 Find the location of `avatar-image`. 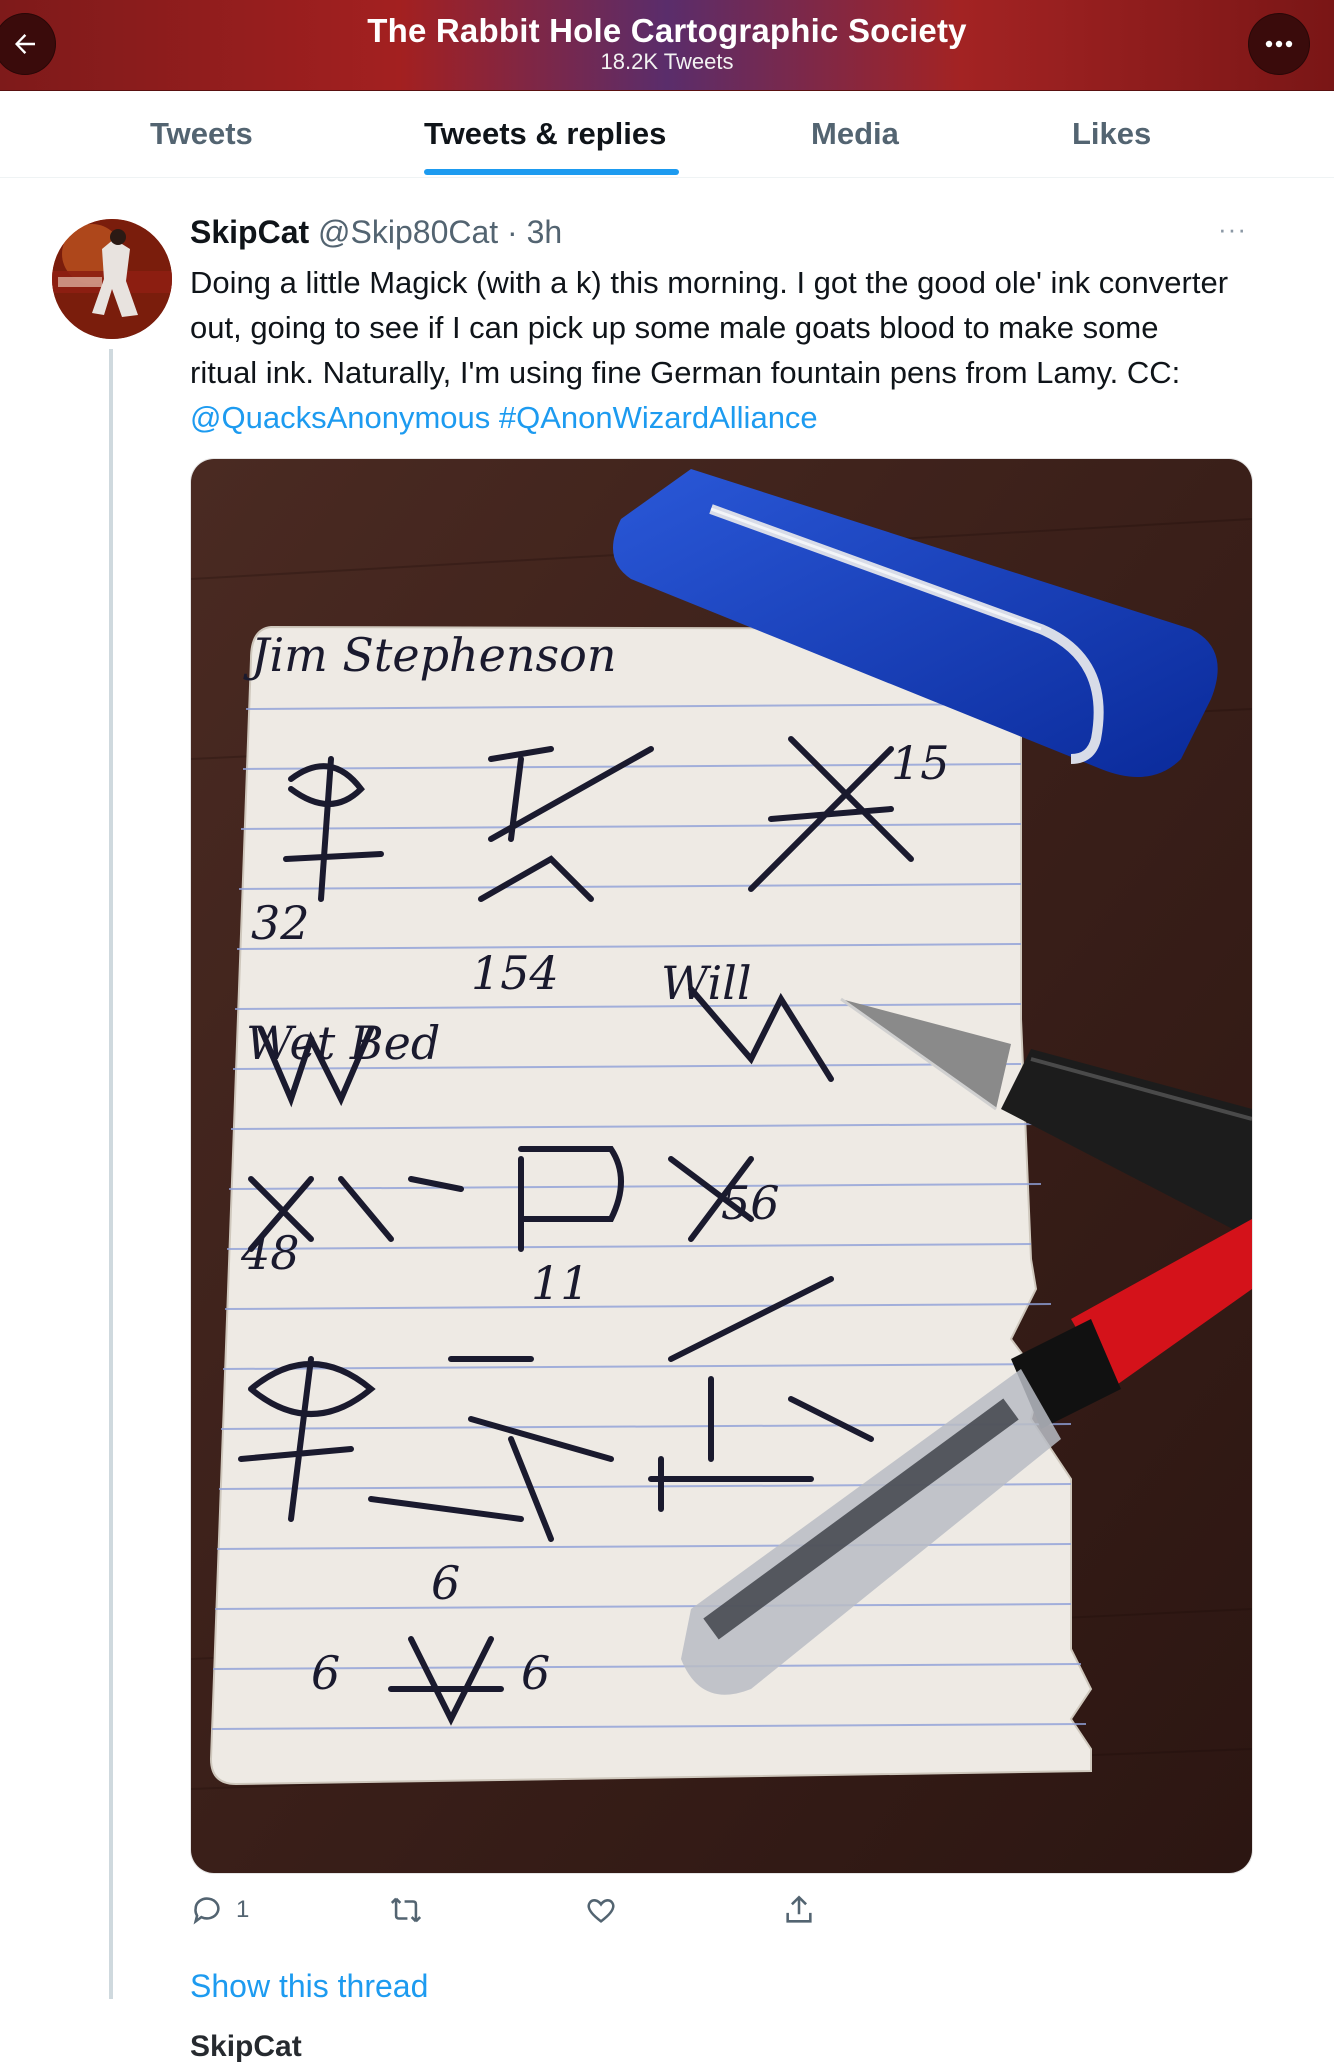

avatar-image is located at coordinates (112, 279).